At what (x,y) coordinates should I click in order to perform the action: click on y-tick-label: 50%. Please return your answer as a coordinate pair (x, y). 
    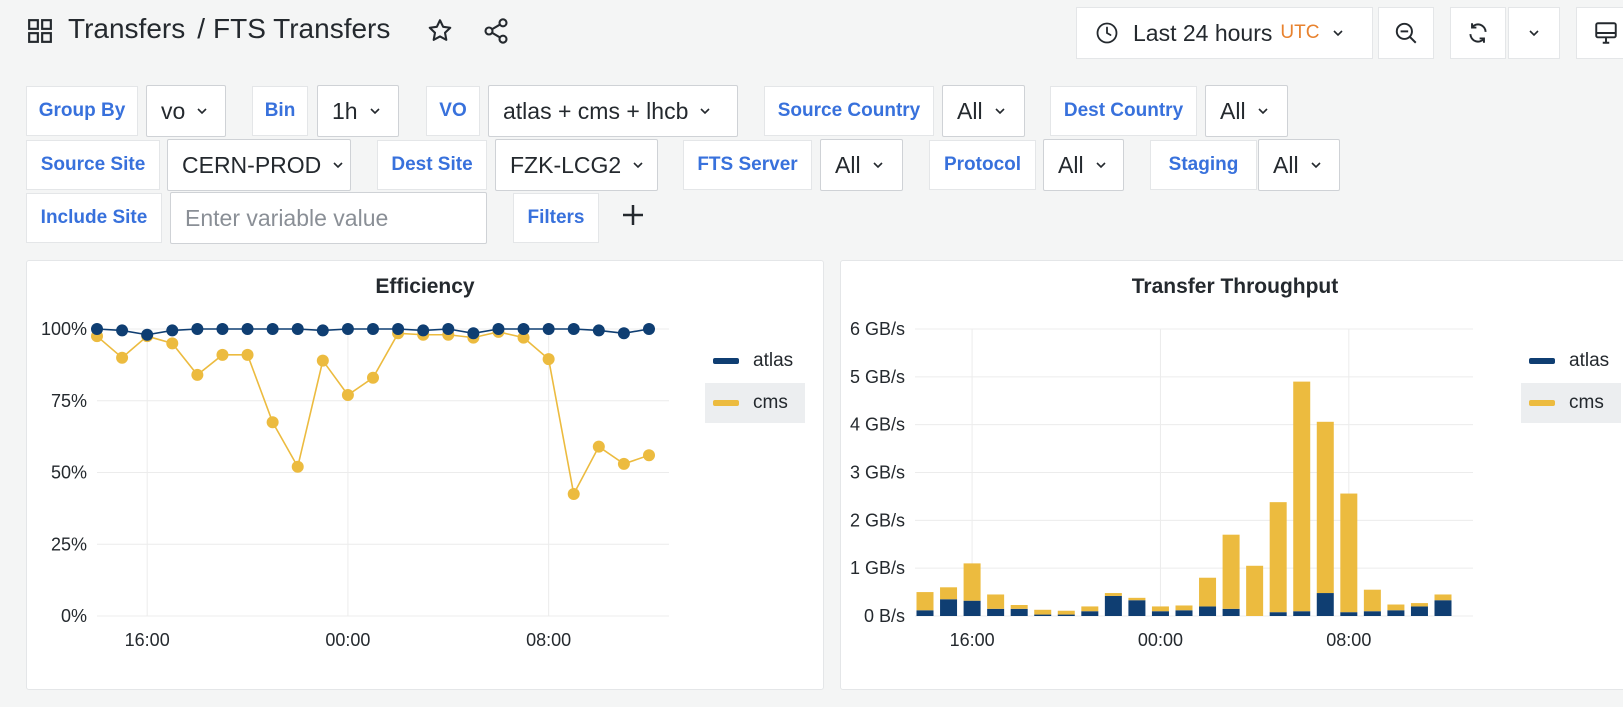
    Looking at the image, I should click on (69, 473).